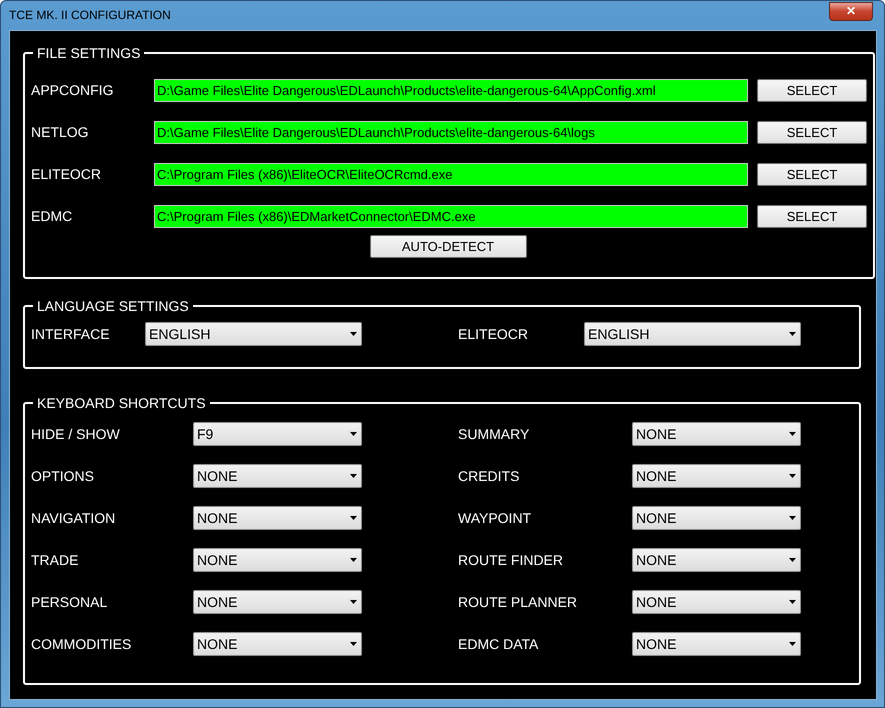 This screenshot has width=885, height=708. Describe the element at coordinates (518, 602) in the screenshot. I see `shortcut-label: ROUTE PLANNER` at that location.